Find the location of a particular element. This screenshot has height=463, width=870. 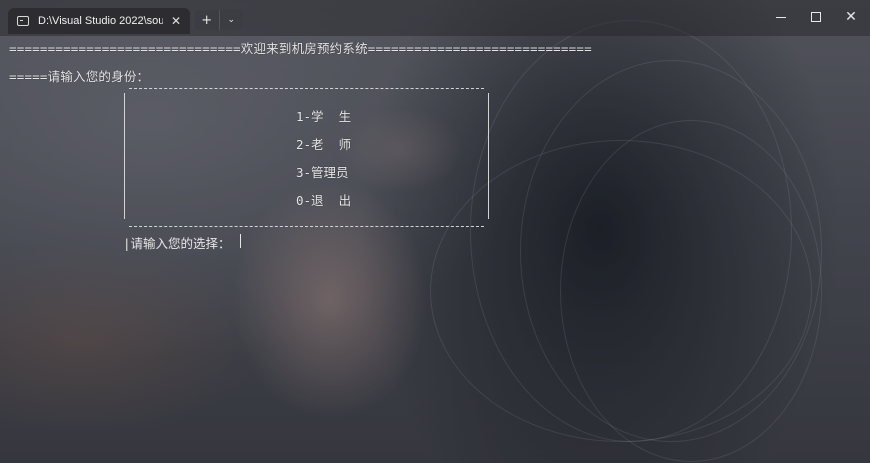

maximize-button is located at coordinates (816, 17).